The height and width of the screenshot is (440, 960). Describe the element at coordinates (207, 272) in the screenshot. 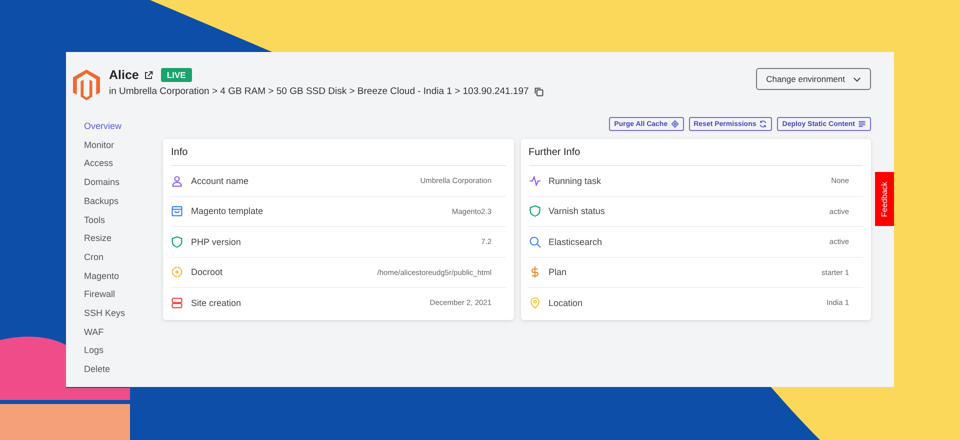

I see `row-label: Docroot` at that location.